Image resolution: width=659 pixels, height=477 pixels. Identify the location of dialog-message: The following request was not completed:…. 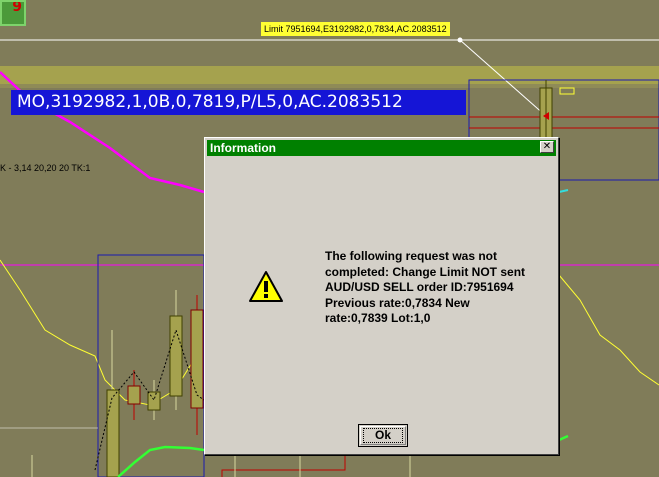
(440, 288).